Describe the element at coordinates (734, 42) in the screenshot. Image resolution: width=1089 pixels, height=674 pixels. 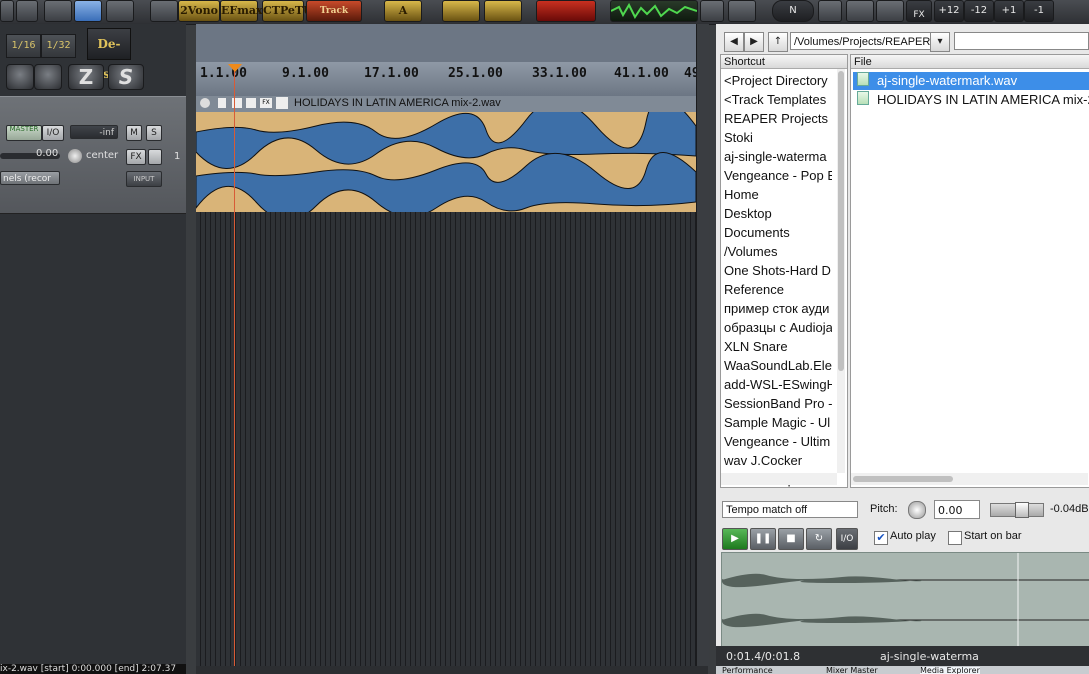
I see `back-icon: ◀` at that location.